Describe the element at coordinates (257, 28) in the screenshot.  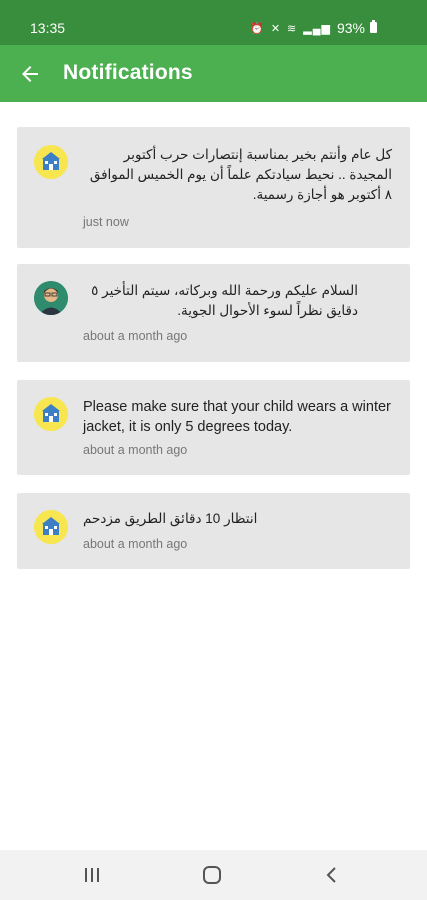
I see `alarm-icon: ⏰` at that location.